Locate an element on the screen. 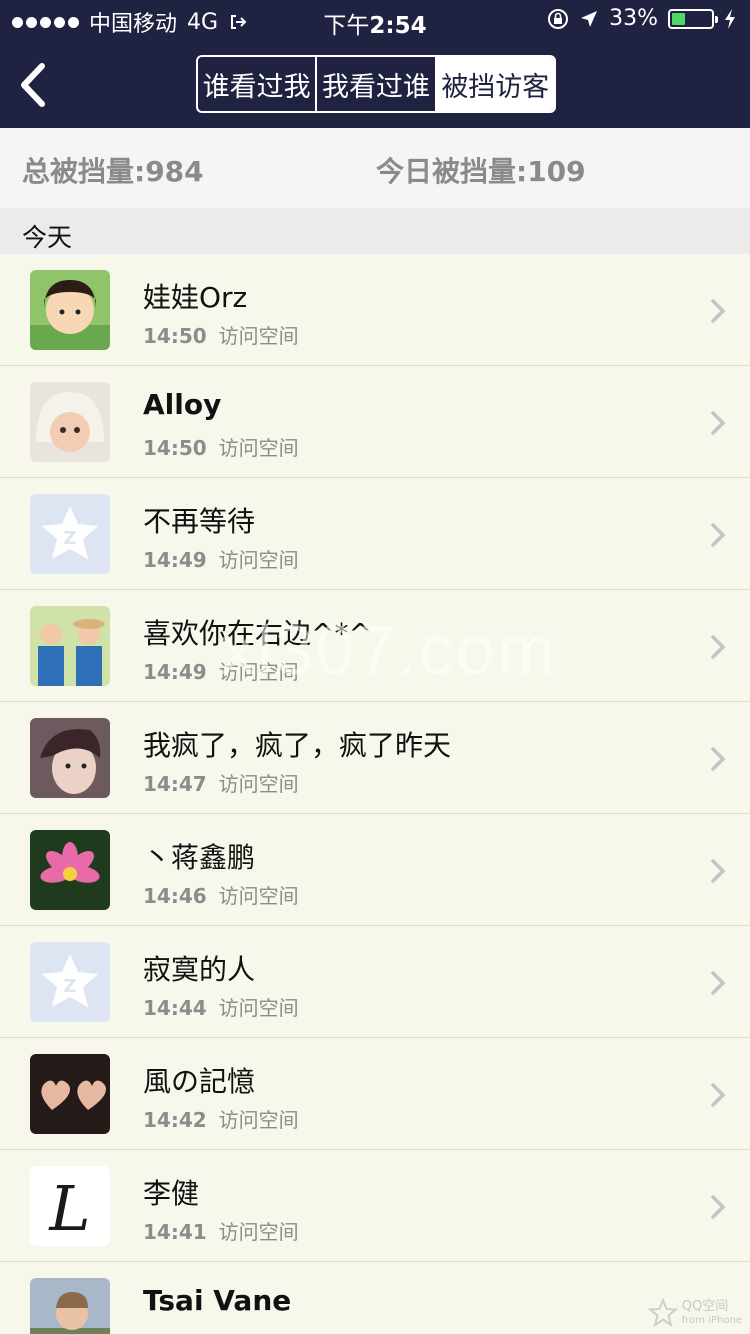 Image resolution: width=750 pixels, height=1334 pixels. visitor-tabs: 谁看过我 我看过谁 被挡访客 is located at coordinates (376, 84).